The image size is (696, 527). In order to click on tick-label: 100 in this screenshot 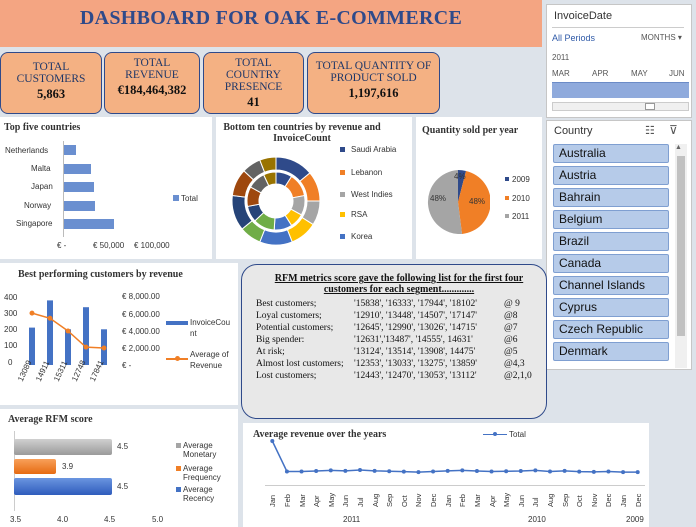, I will do `click(11, 345)`.